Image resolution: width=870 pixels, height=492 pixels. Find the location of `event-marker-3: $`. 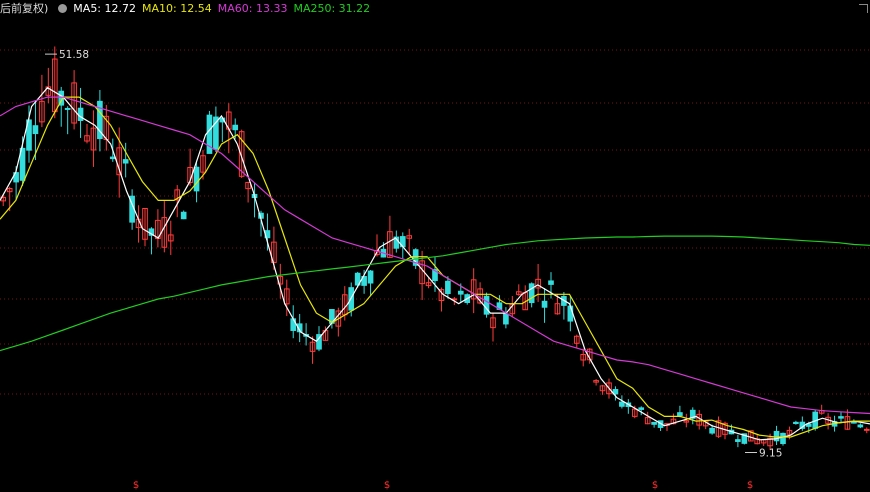

event-marker-3: $ is located at coordinates (750, 485).